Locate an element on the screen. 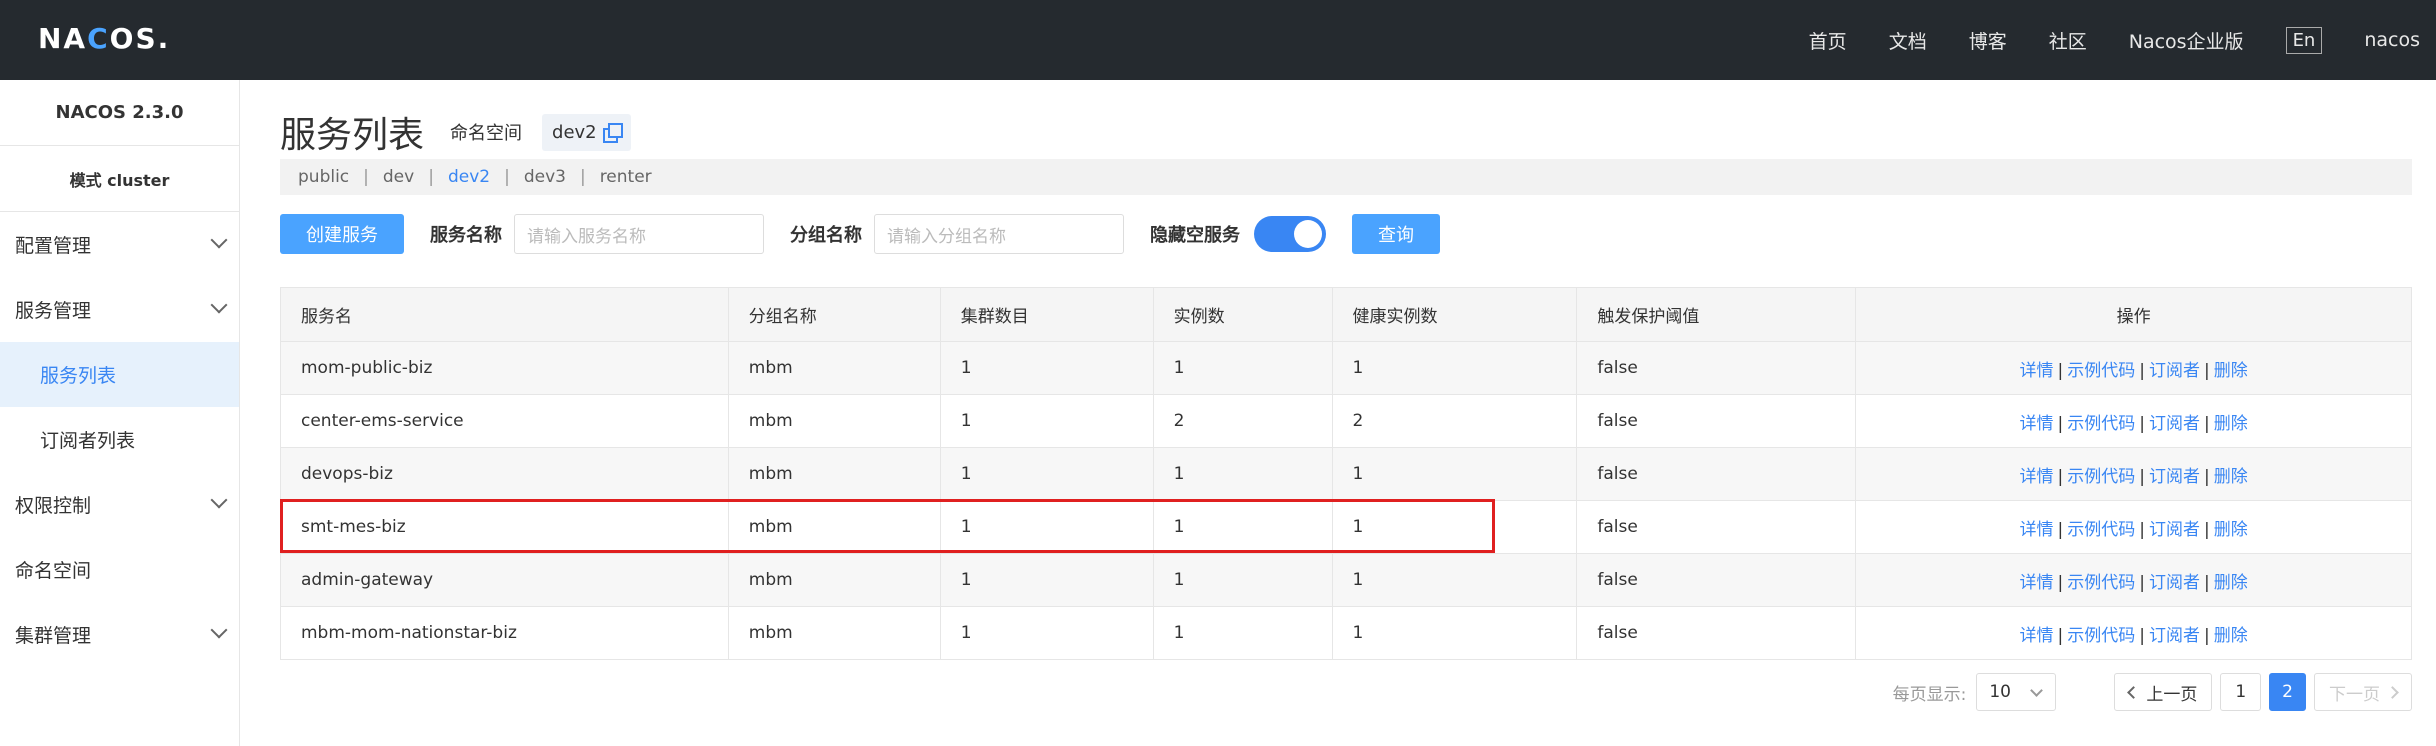 Image resolution: width=2436 pixels, height=746 pixels. filter-row: 创建服务 服务名称 请输入服务名称 分组名称 请输入分组名称 隐藏空服务 查询 is located at coordinates (860, 234).